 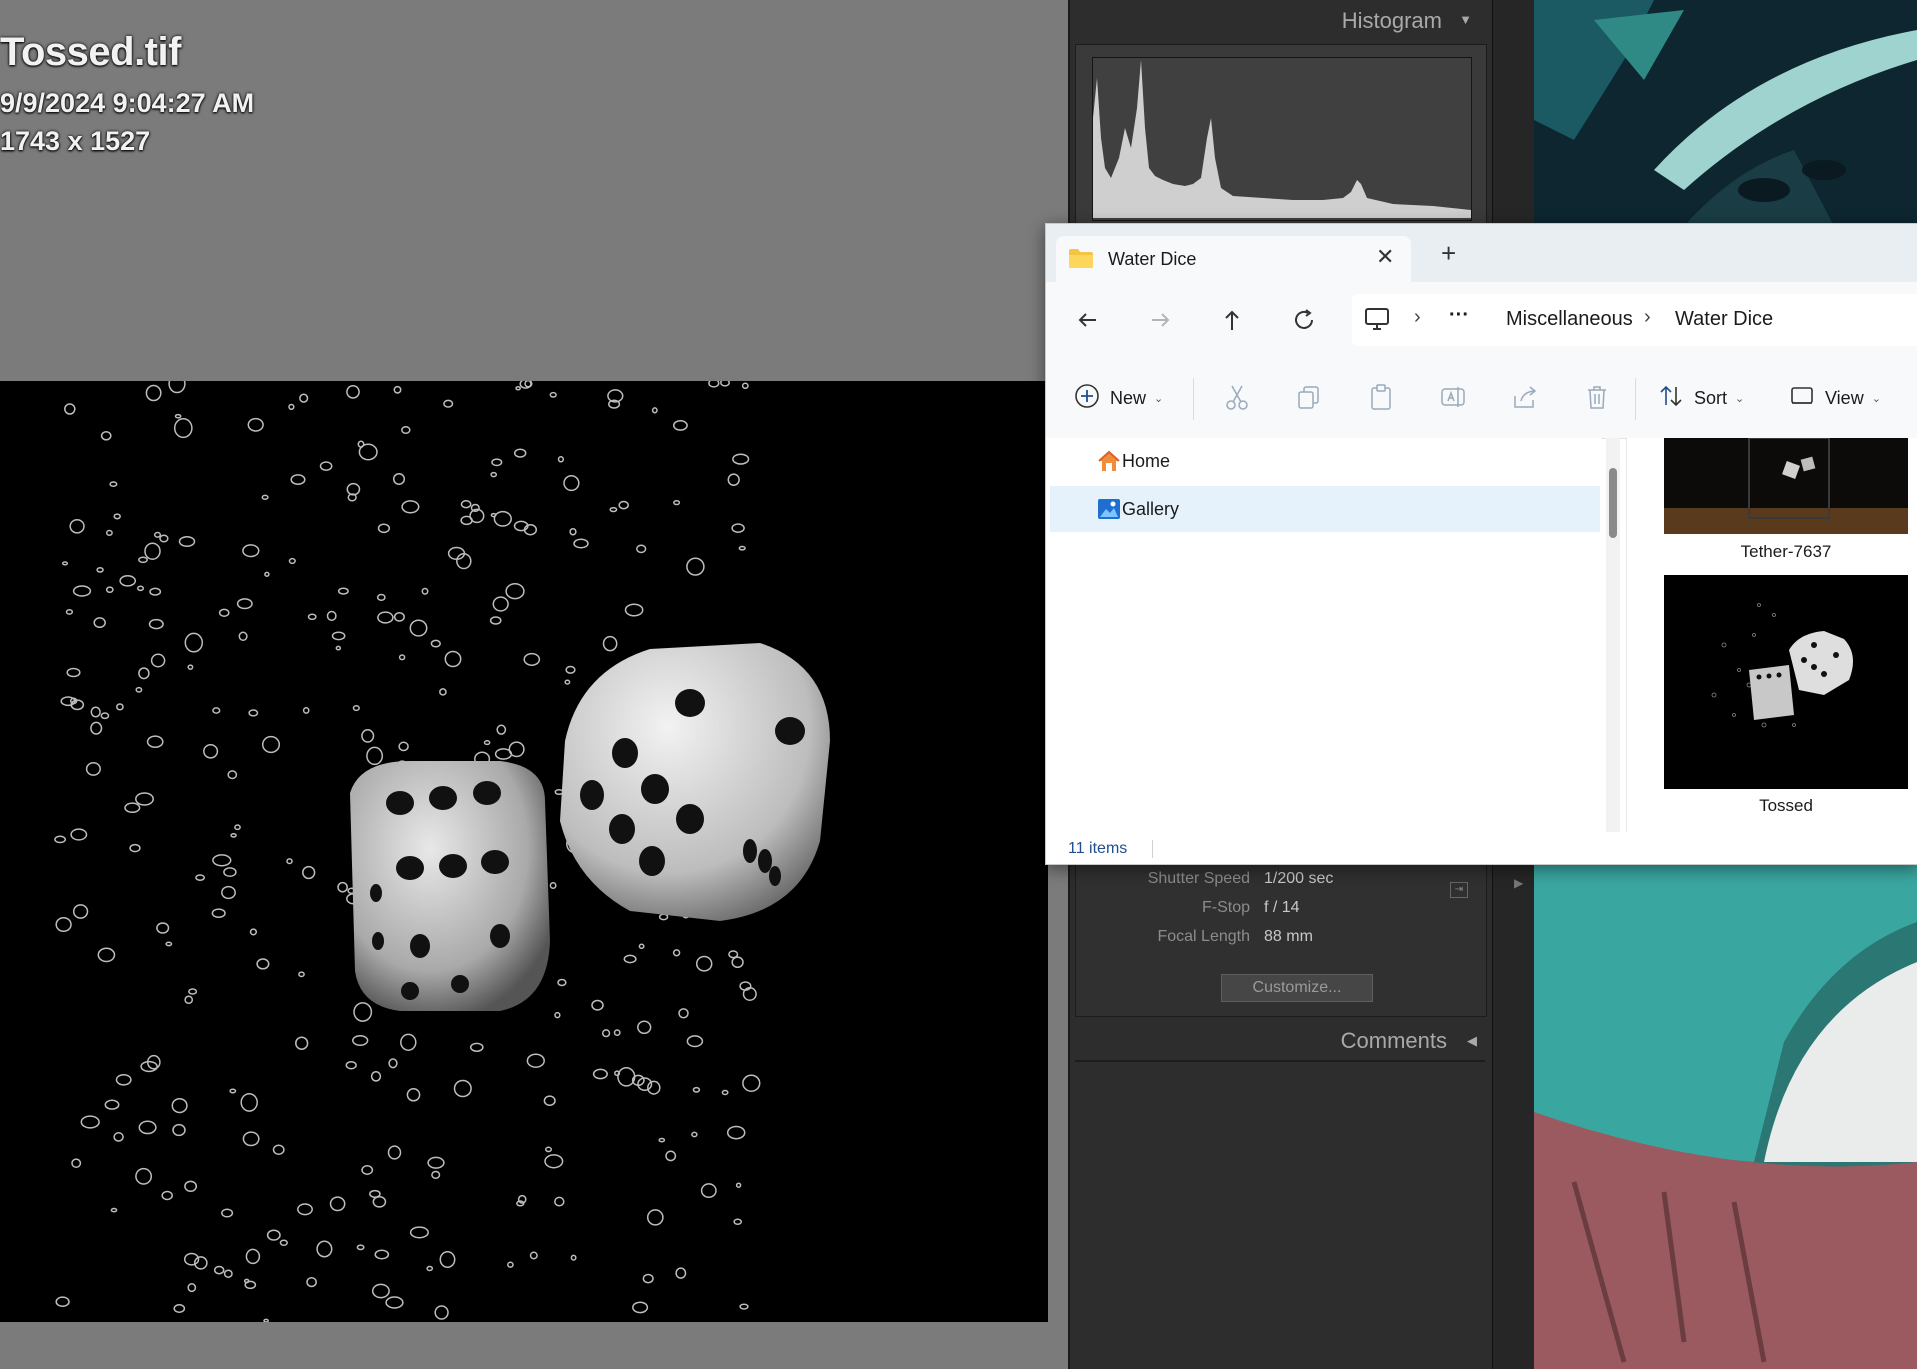 I want to click on navigation-pane: Home Gallery, so click(x=1323, y=635).